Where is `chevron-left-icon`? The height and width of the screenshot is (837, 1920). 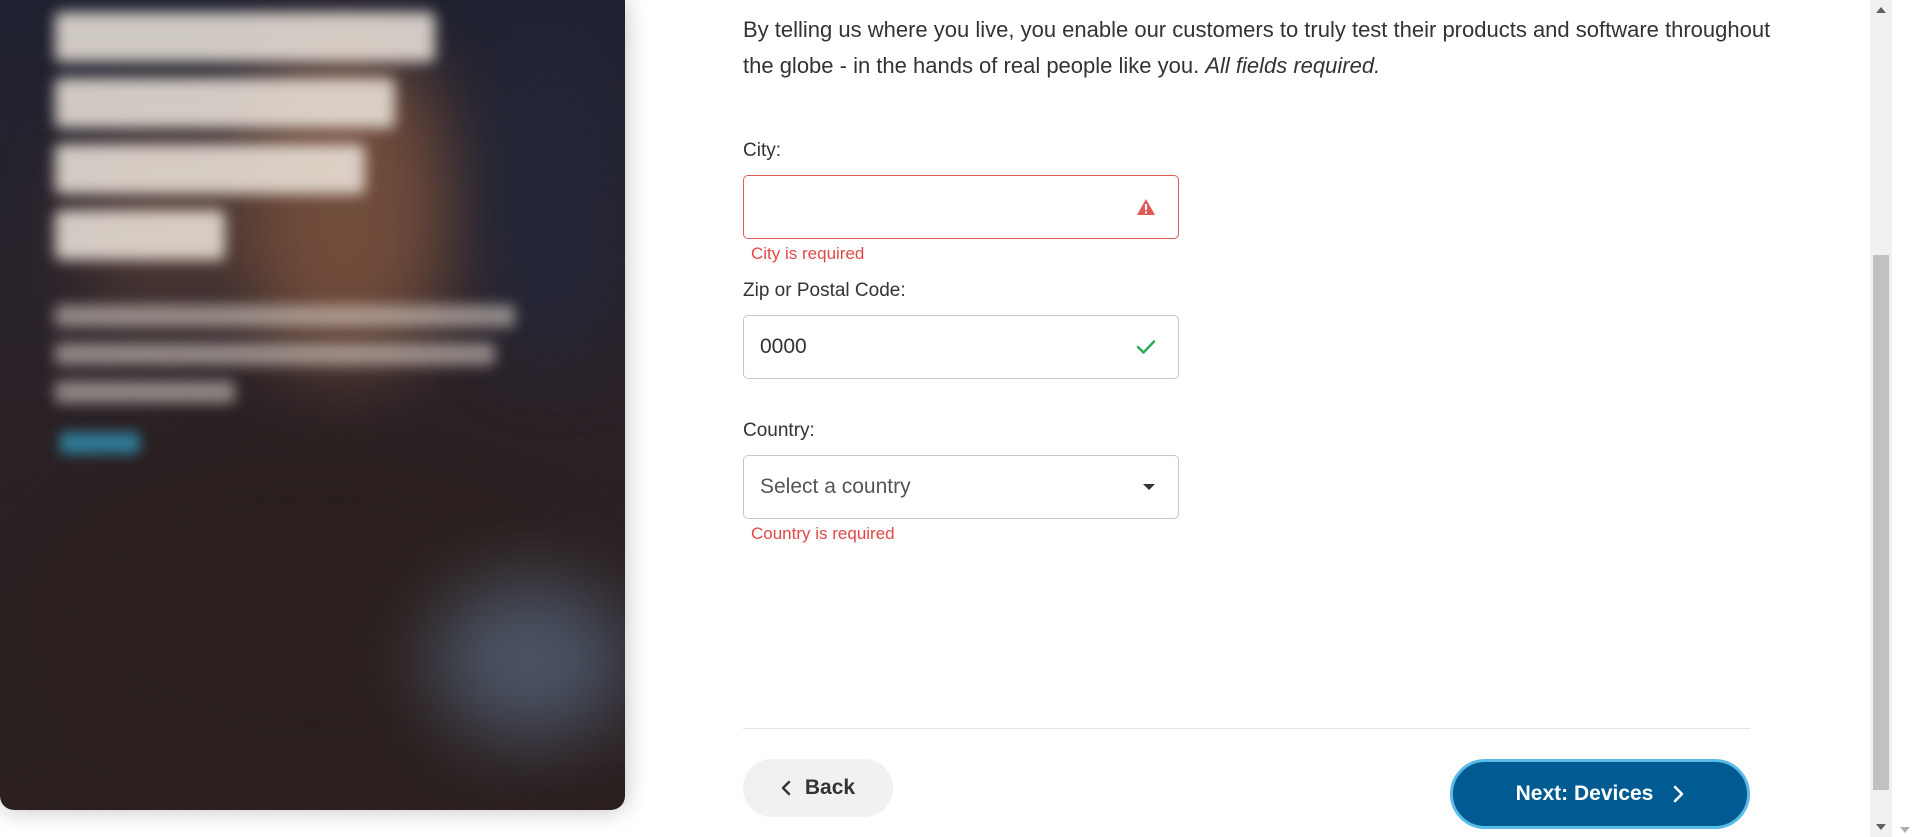
chevron-left-icon is located at coordinates (786, 788).